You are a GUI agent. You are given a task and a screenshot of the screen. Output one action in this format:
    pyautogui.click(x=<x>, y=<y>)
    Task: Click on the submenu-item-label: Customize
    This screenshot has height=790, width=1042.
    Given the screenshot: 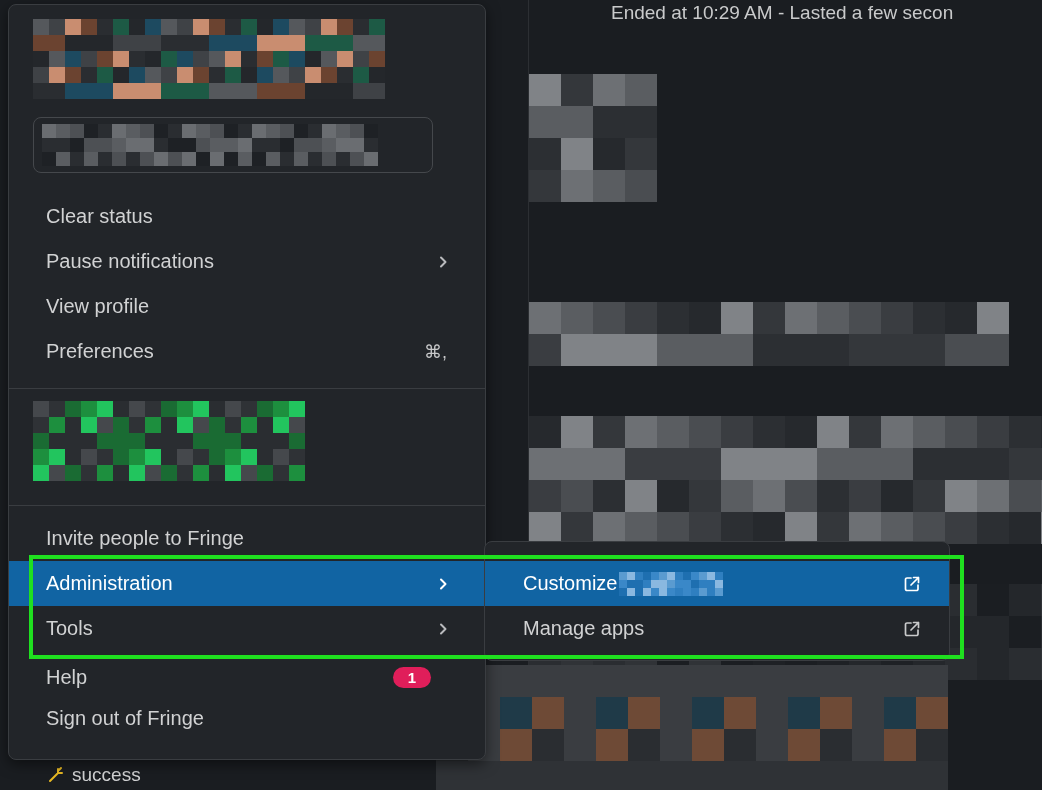 What is the action you would take?
    pyautogui.click(x=570, y=583)
    